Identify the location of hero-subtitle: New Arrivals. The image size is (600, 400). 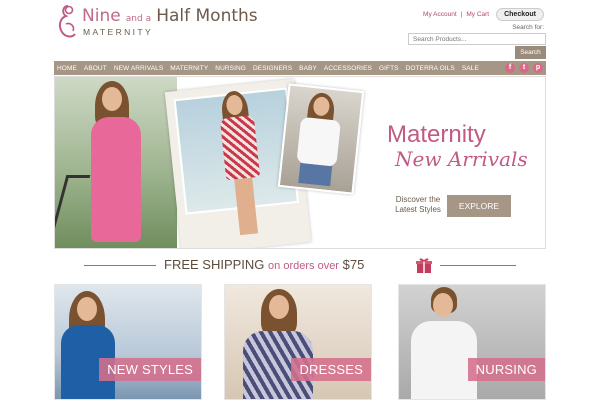
(461, 159).